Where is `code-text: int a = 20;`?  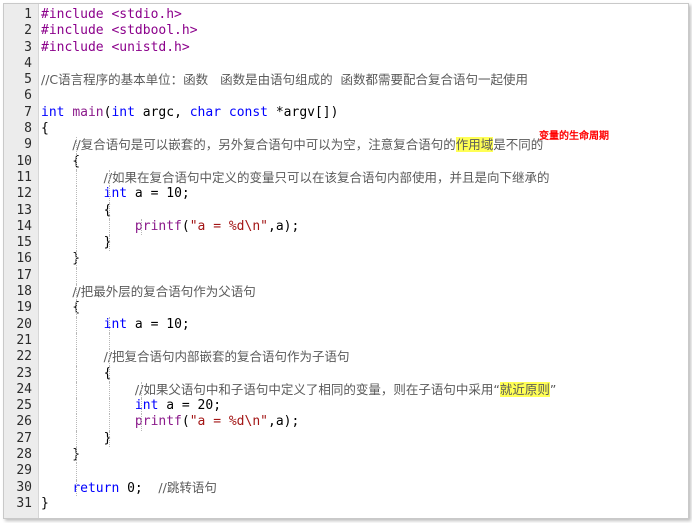 code-text: int a = 20; is located at coordinates (131, 406).